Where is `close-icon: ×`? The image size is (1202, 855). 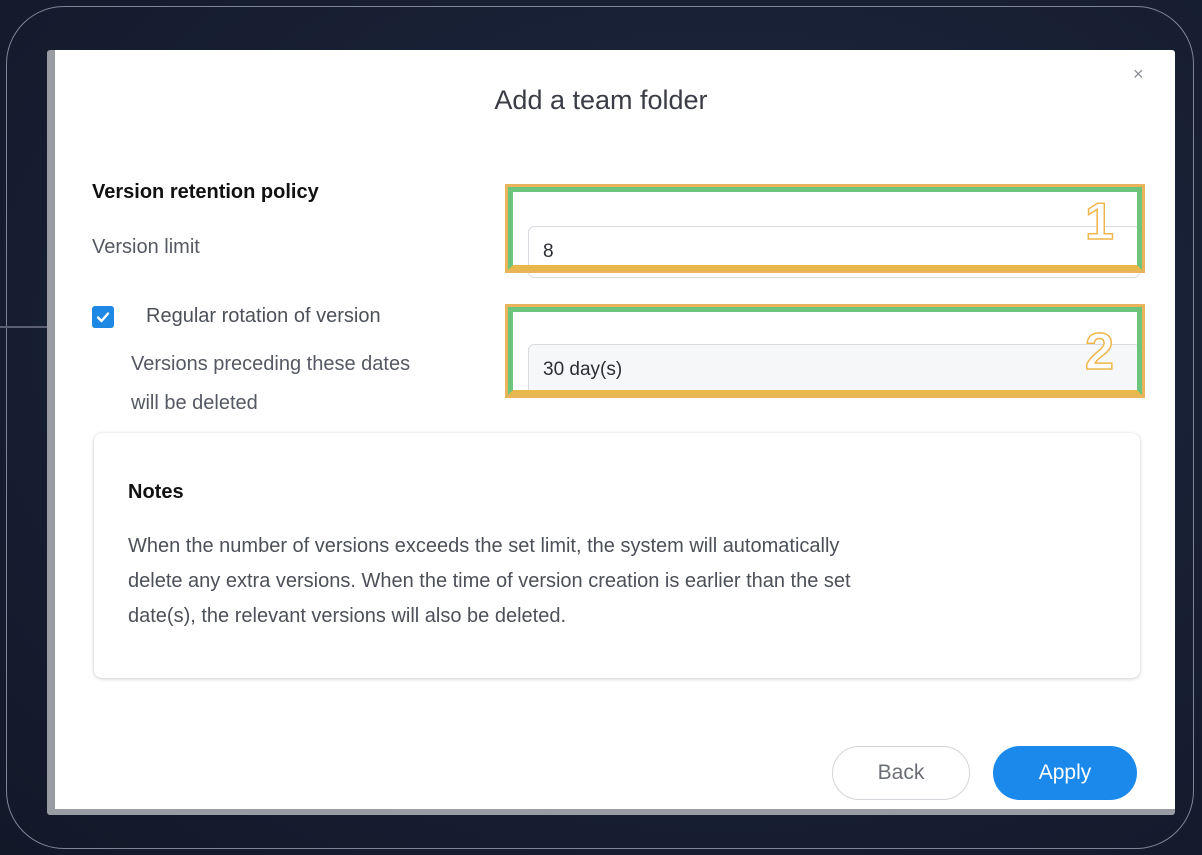 close-icon: × is located at coordinates (1138, 74).